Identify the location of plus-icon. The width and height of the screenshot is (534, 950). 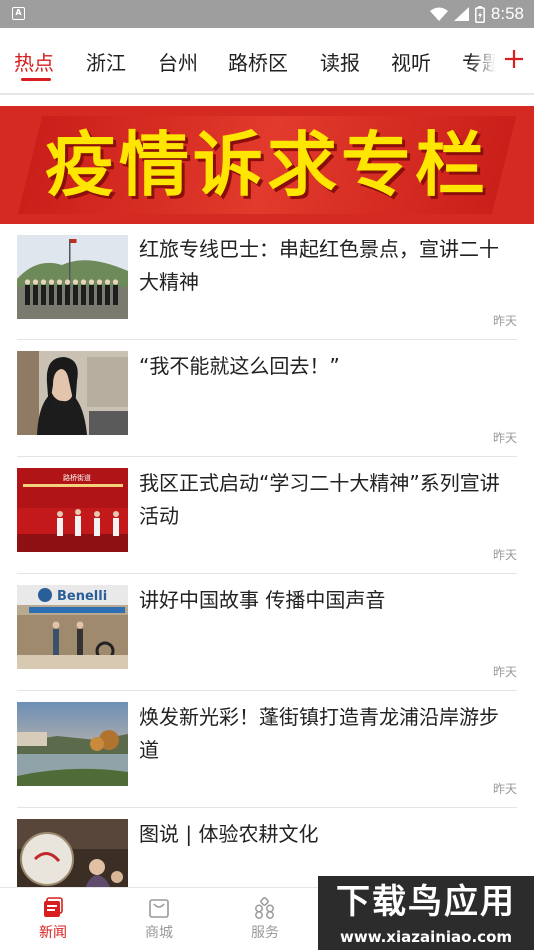
(514, 59).